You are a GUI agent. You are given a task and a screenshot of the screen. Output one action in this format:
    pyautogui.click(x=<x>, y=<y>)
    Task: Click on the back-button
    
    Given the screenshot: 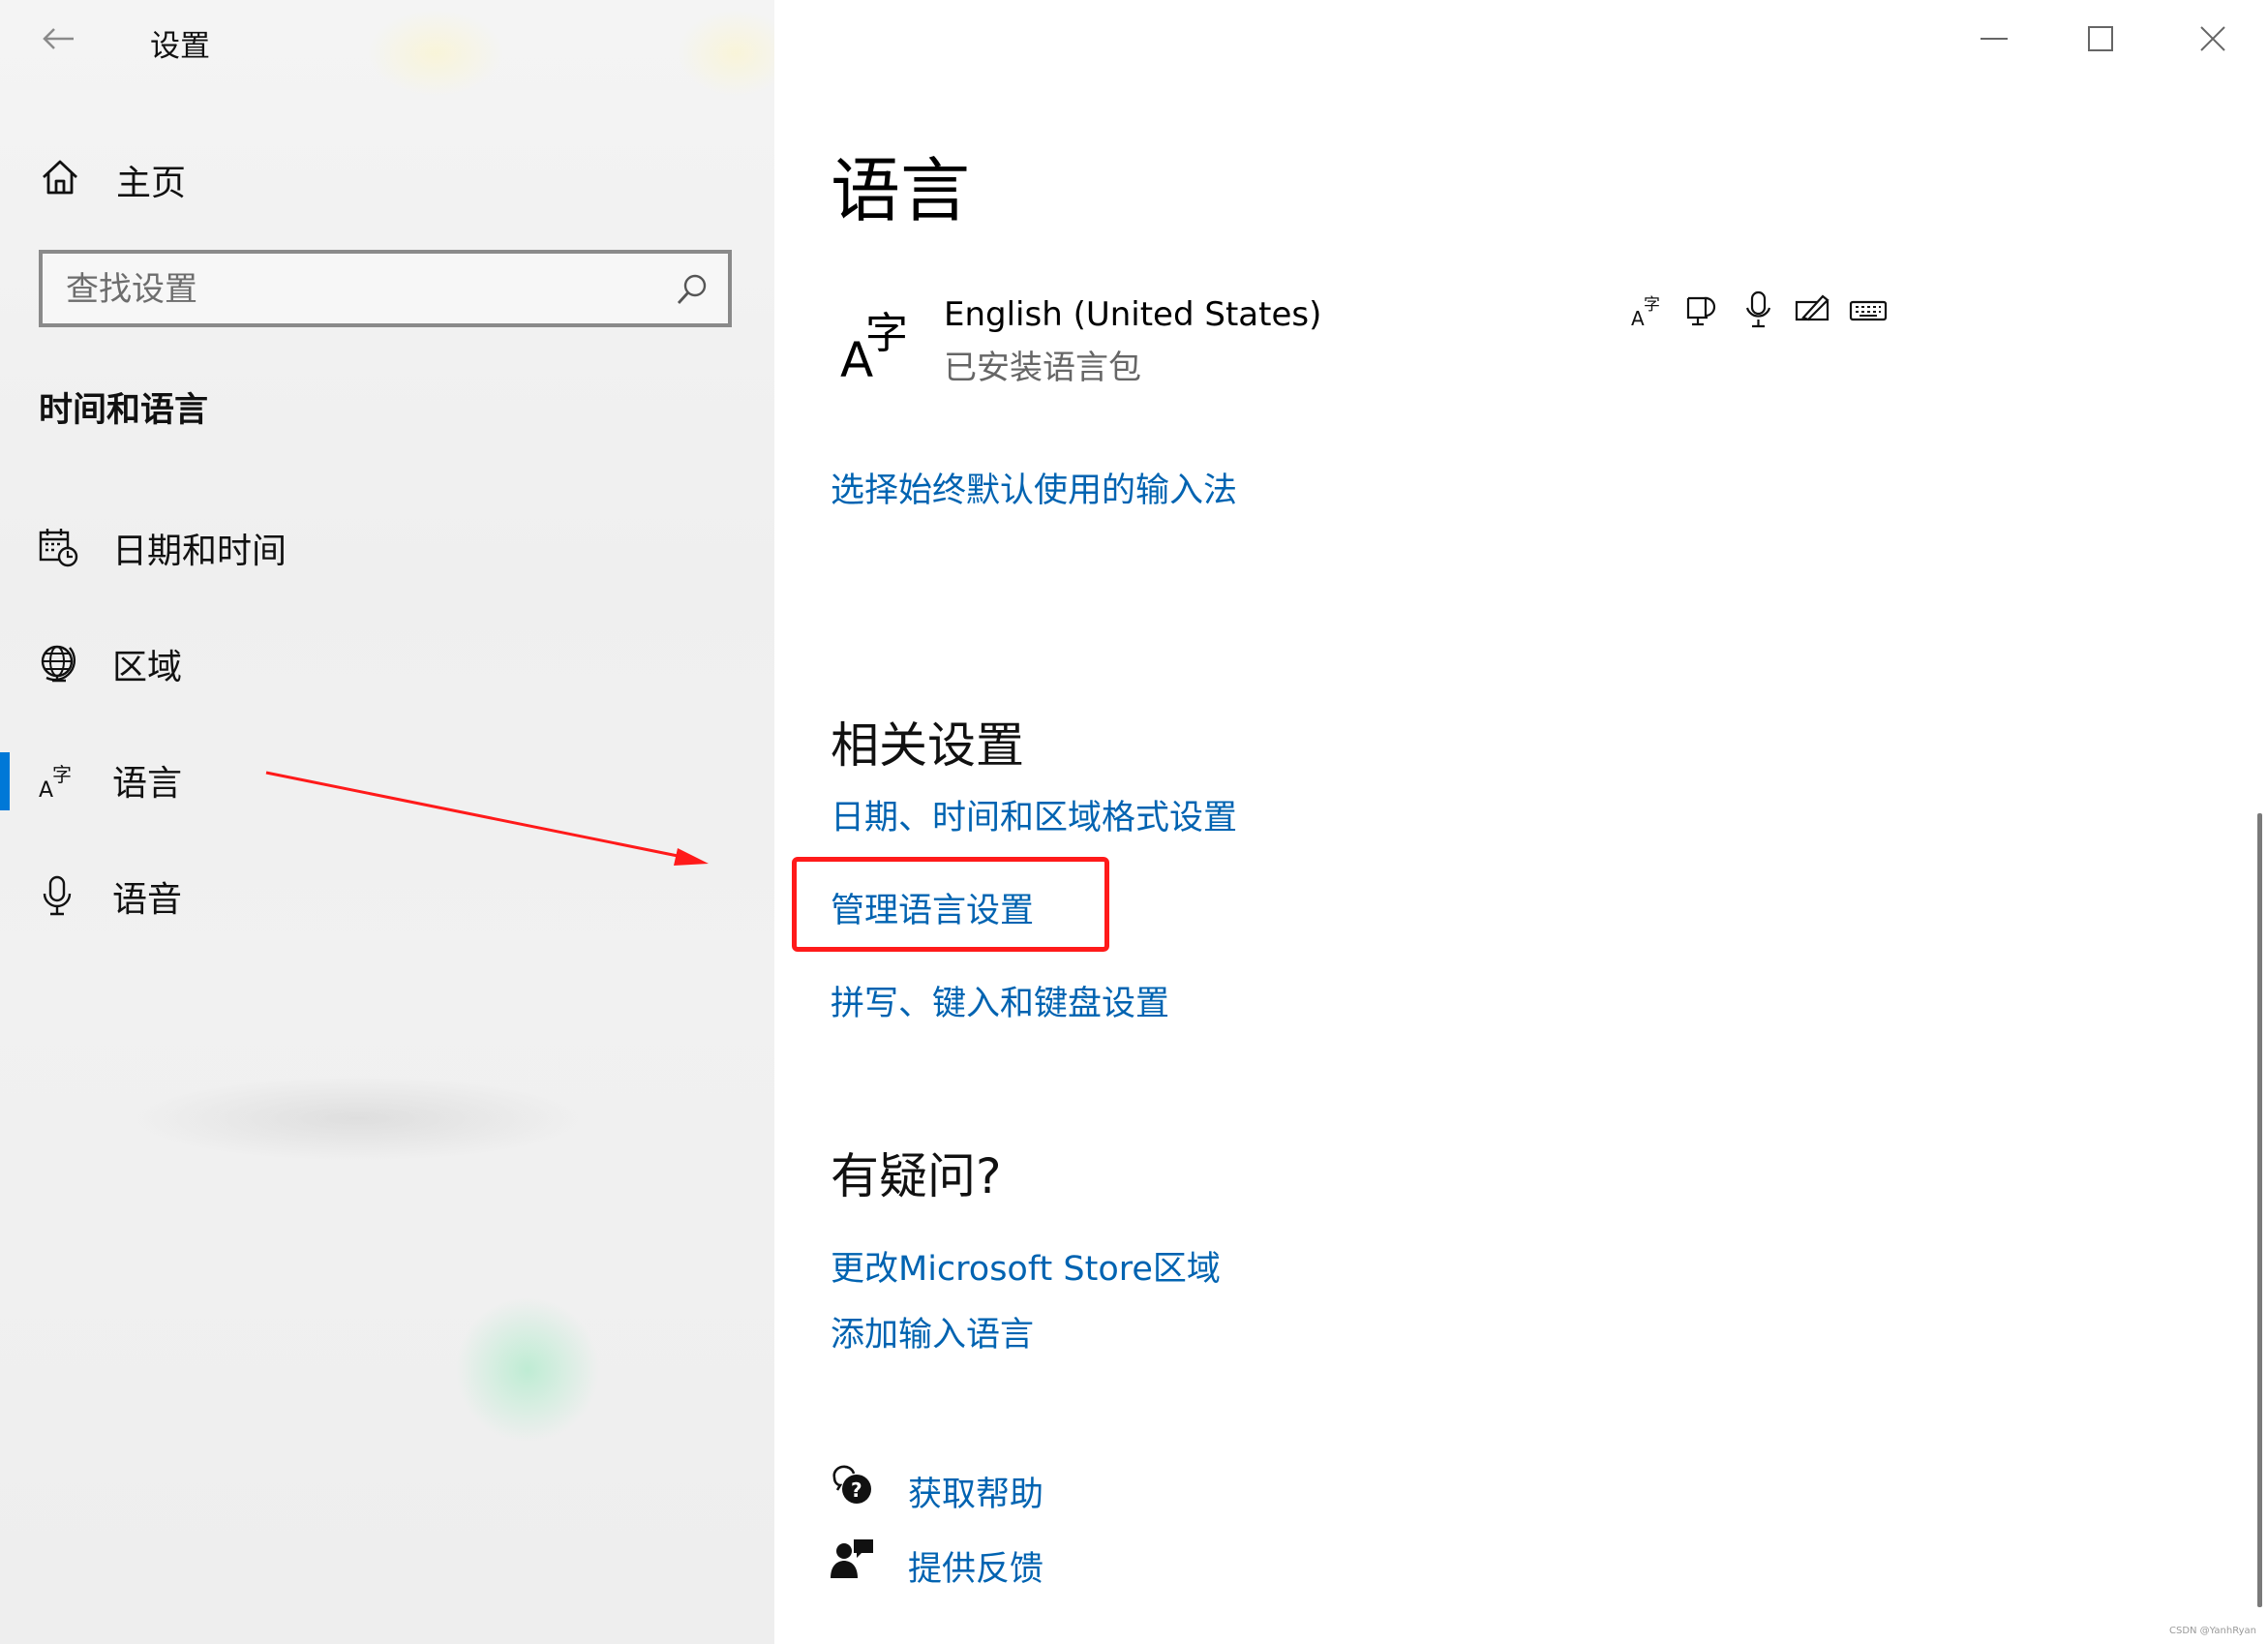 What is the action you would take?
    pyautogui.click(x=58, y=38)
    